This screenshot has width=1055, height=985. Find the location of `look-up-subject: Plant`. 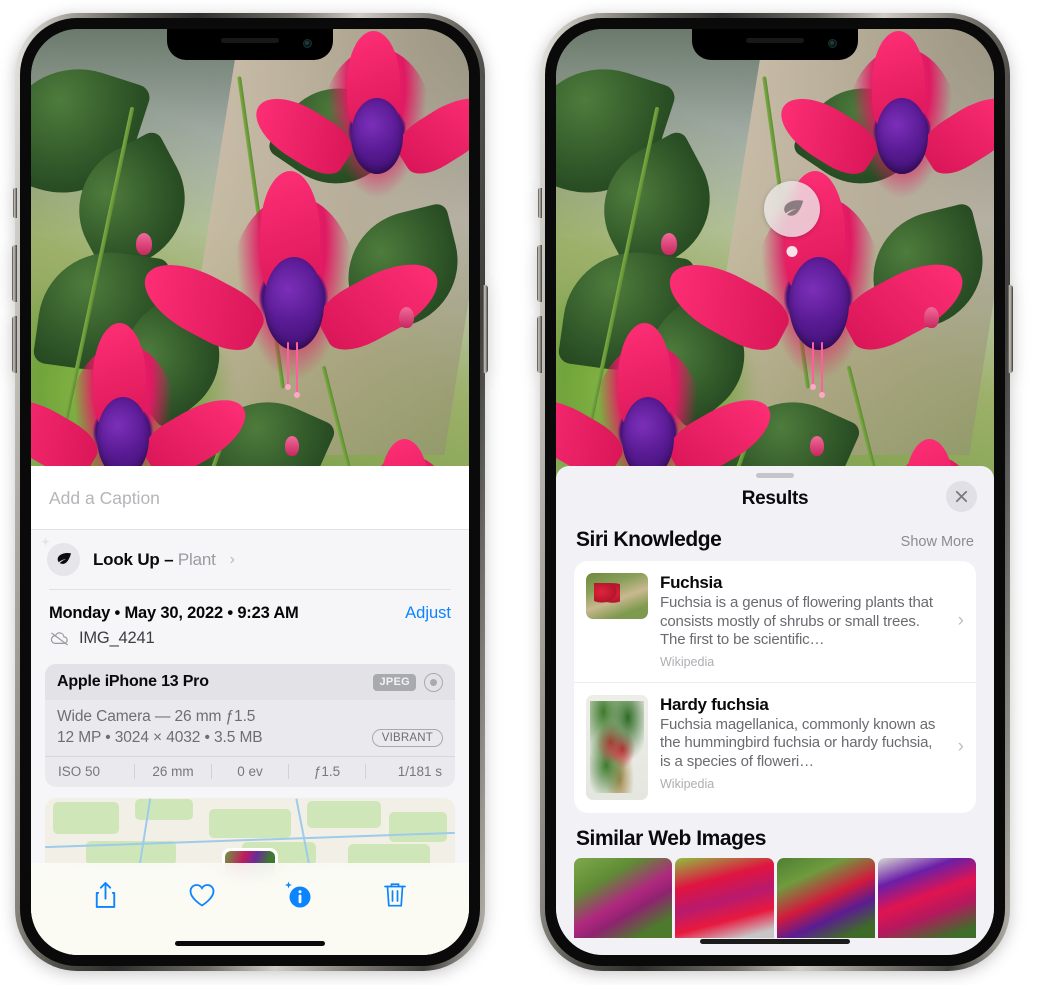

look-up-subject: Plant is located at coordinates (196, 559).